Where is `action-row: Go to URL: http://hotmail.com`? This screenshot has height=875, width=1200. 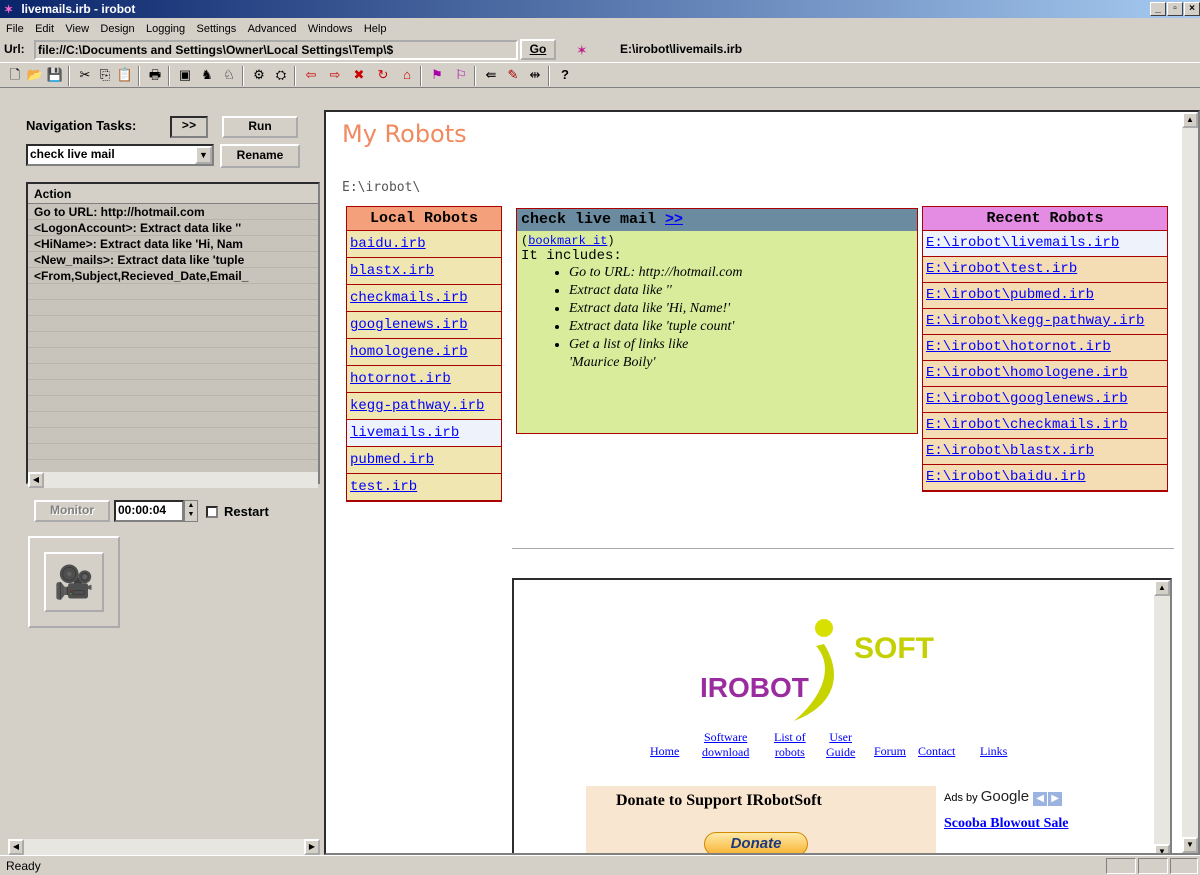
action-row: Go to URL: http://hotmail.com is located at coordinates (173, 212).